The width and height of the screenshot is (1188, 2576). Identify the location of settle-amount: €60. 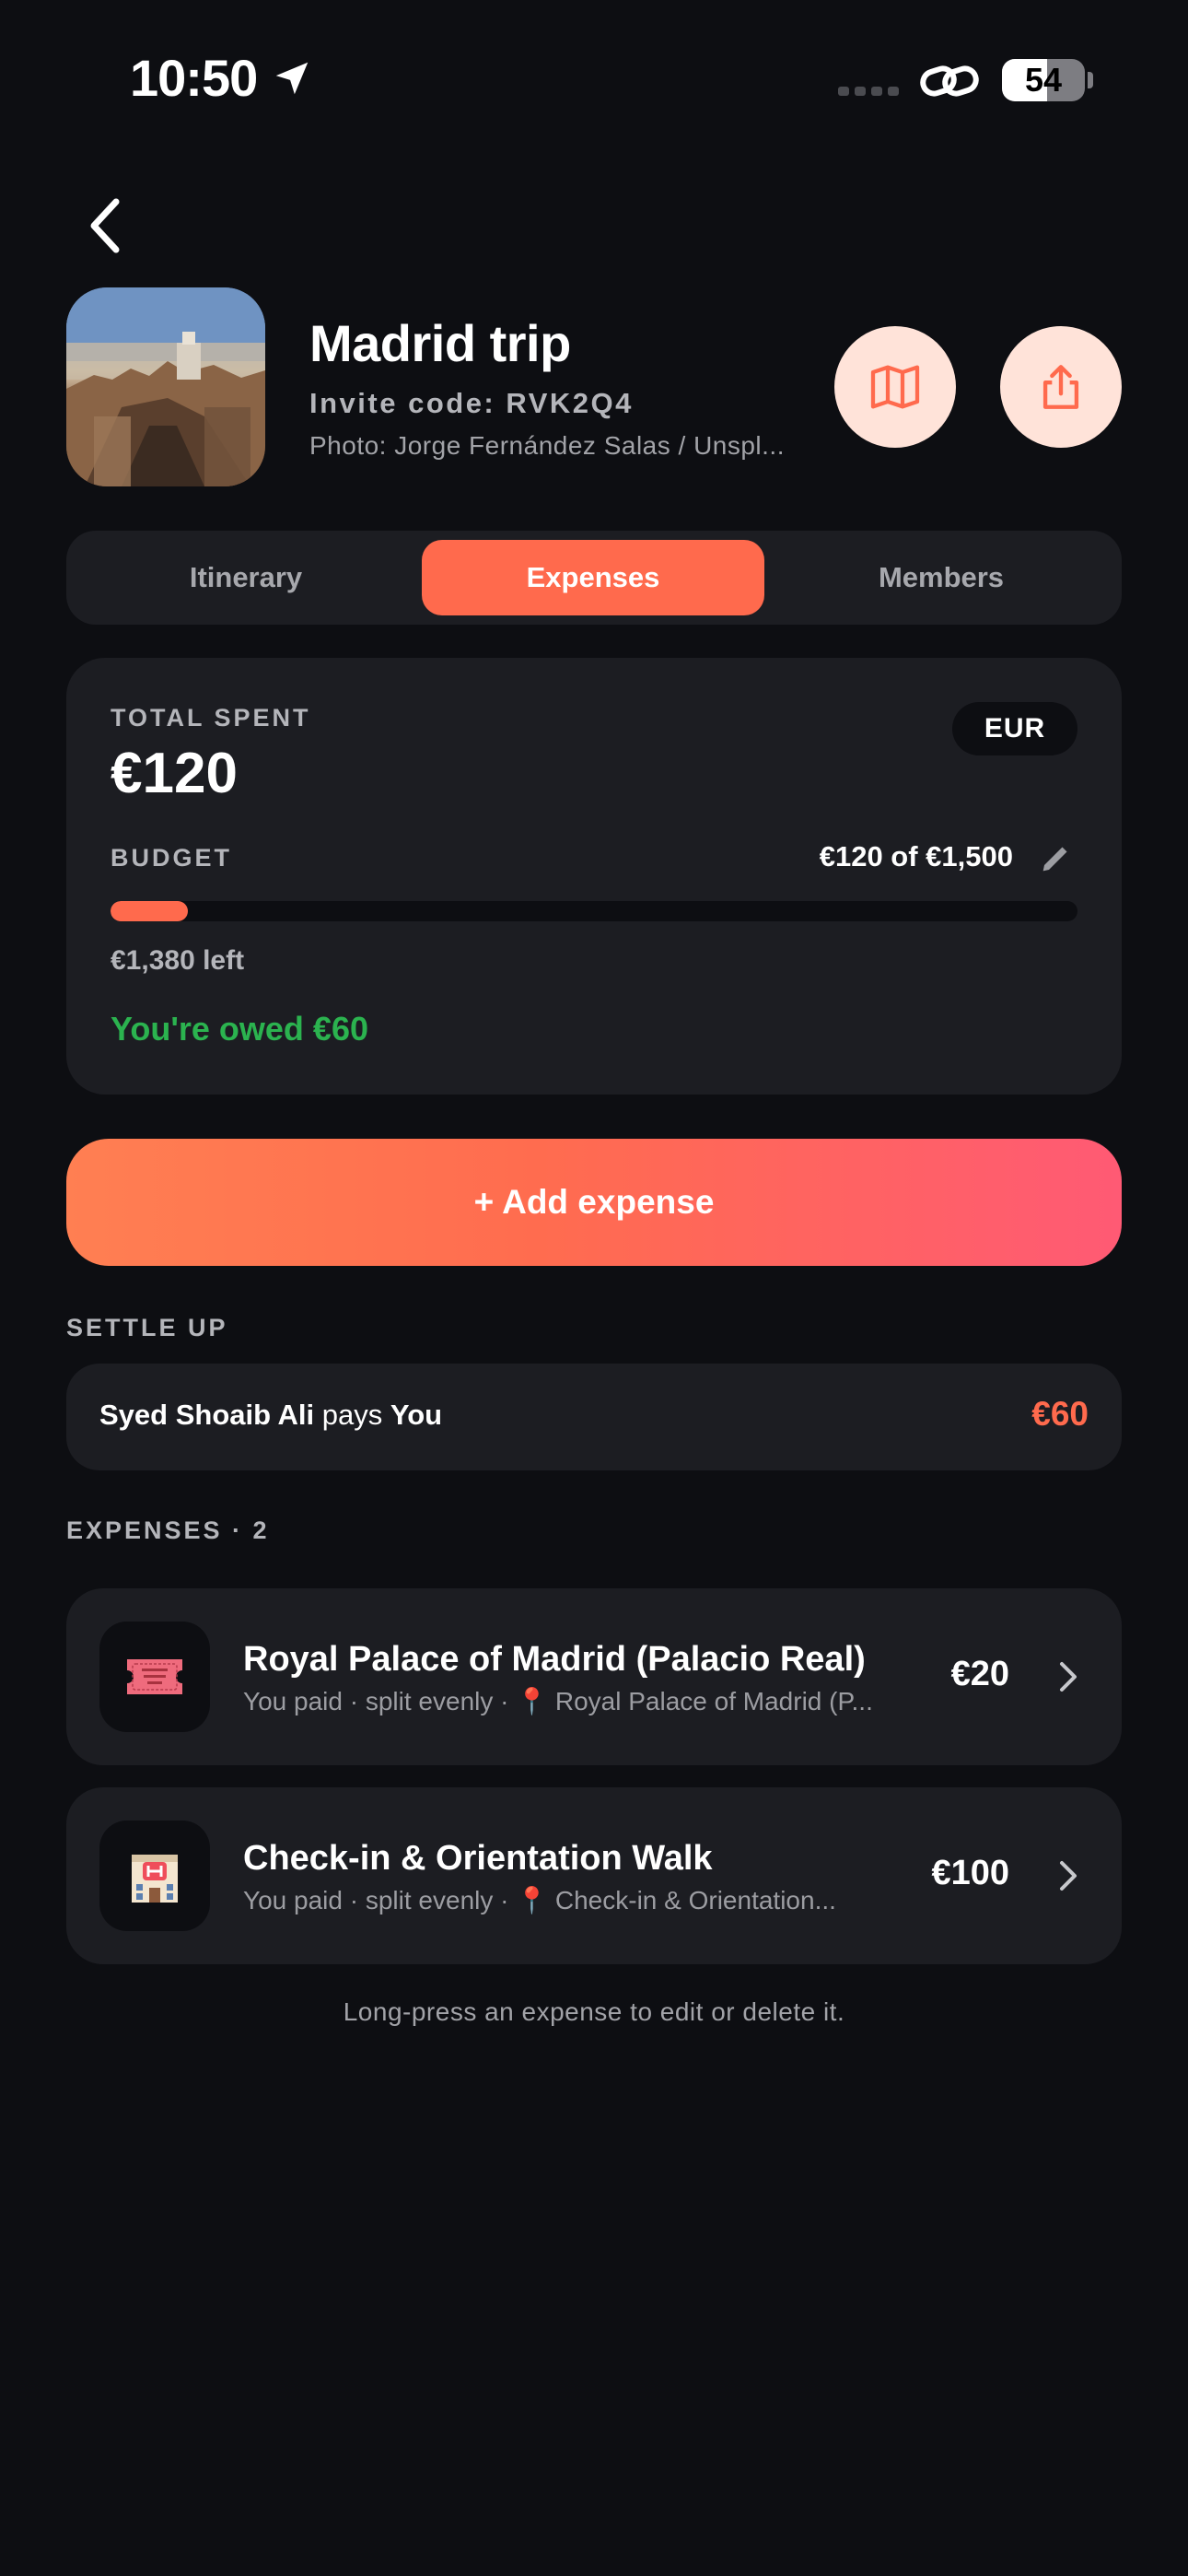
(1060, 1414).